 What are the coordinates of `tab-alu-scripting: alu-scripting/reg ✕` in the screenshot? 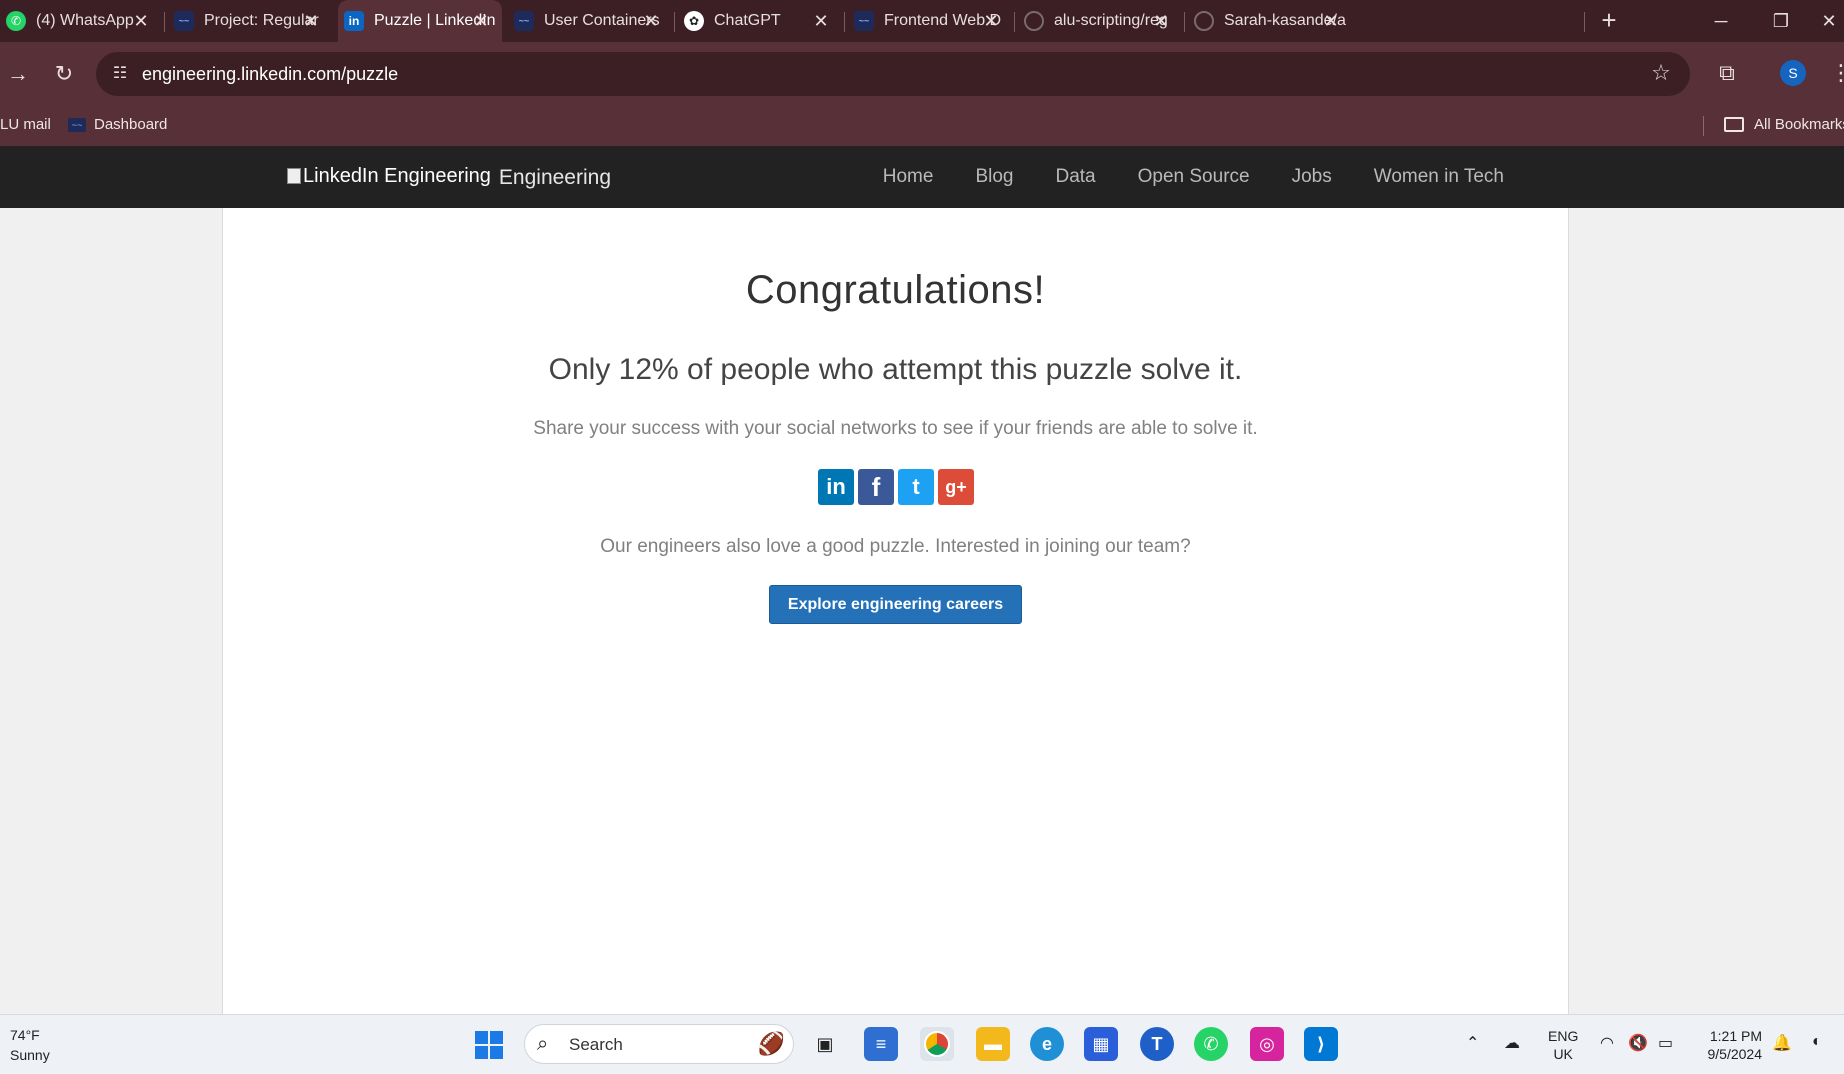 It's located at (1100, 21).